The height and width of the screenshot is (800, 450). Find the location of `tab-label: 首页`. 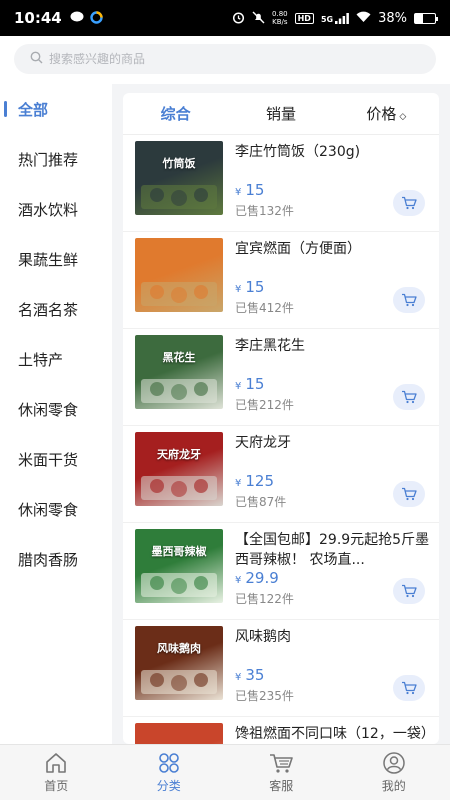

tab-label: 首页 is located at coordinates (56, 785).